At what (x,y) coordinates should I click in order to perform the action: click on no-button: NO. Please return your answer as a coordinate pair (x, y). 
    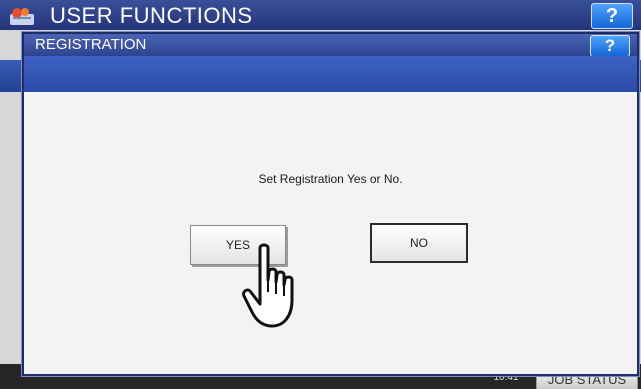
    Looking at the image, I should click on (419, 243).